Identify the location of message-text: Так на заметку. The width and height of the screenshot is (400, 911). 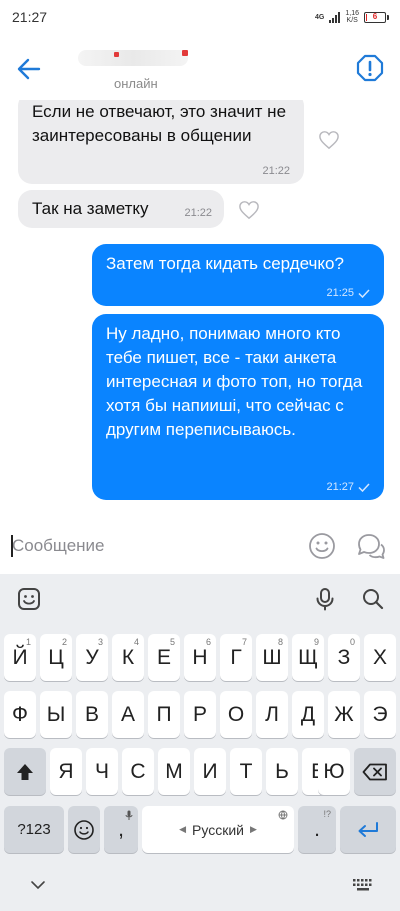
(90, 208).